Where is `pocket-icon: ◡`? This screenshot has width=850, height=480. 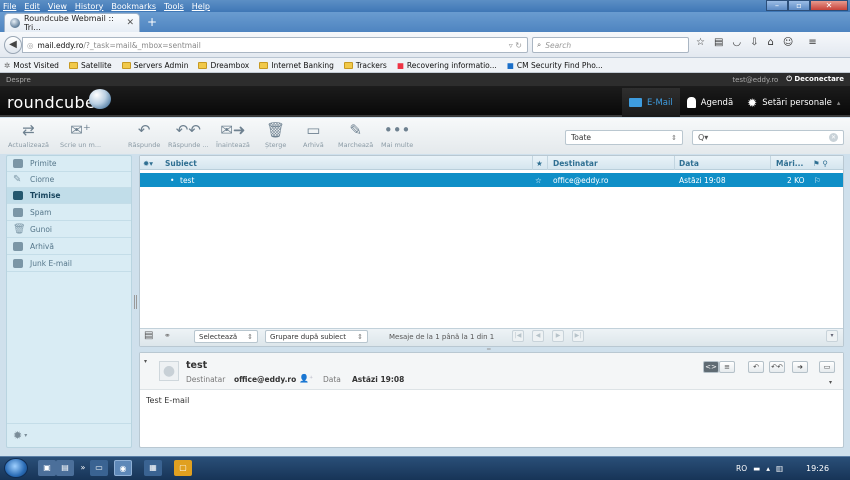 pocket-icon: ◡ is located at coordinates (736, 42).